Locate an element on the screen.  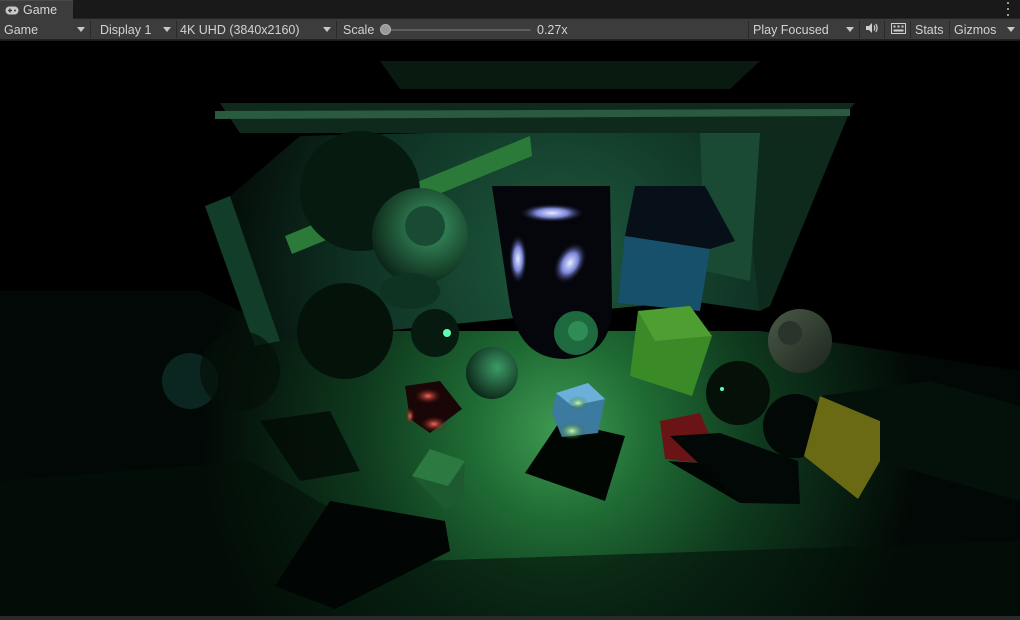
display-dropdown-label: Display 1 is located at coordinates (126, 29).